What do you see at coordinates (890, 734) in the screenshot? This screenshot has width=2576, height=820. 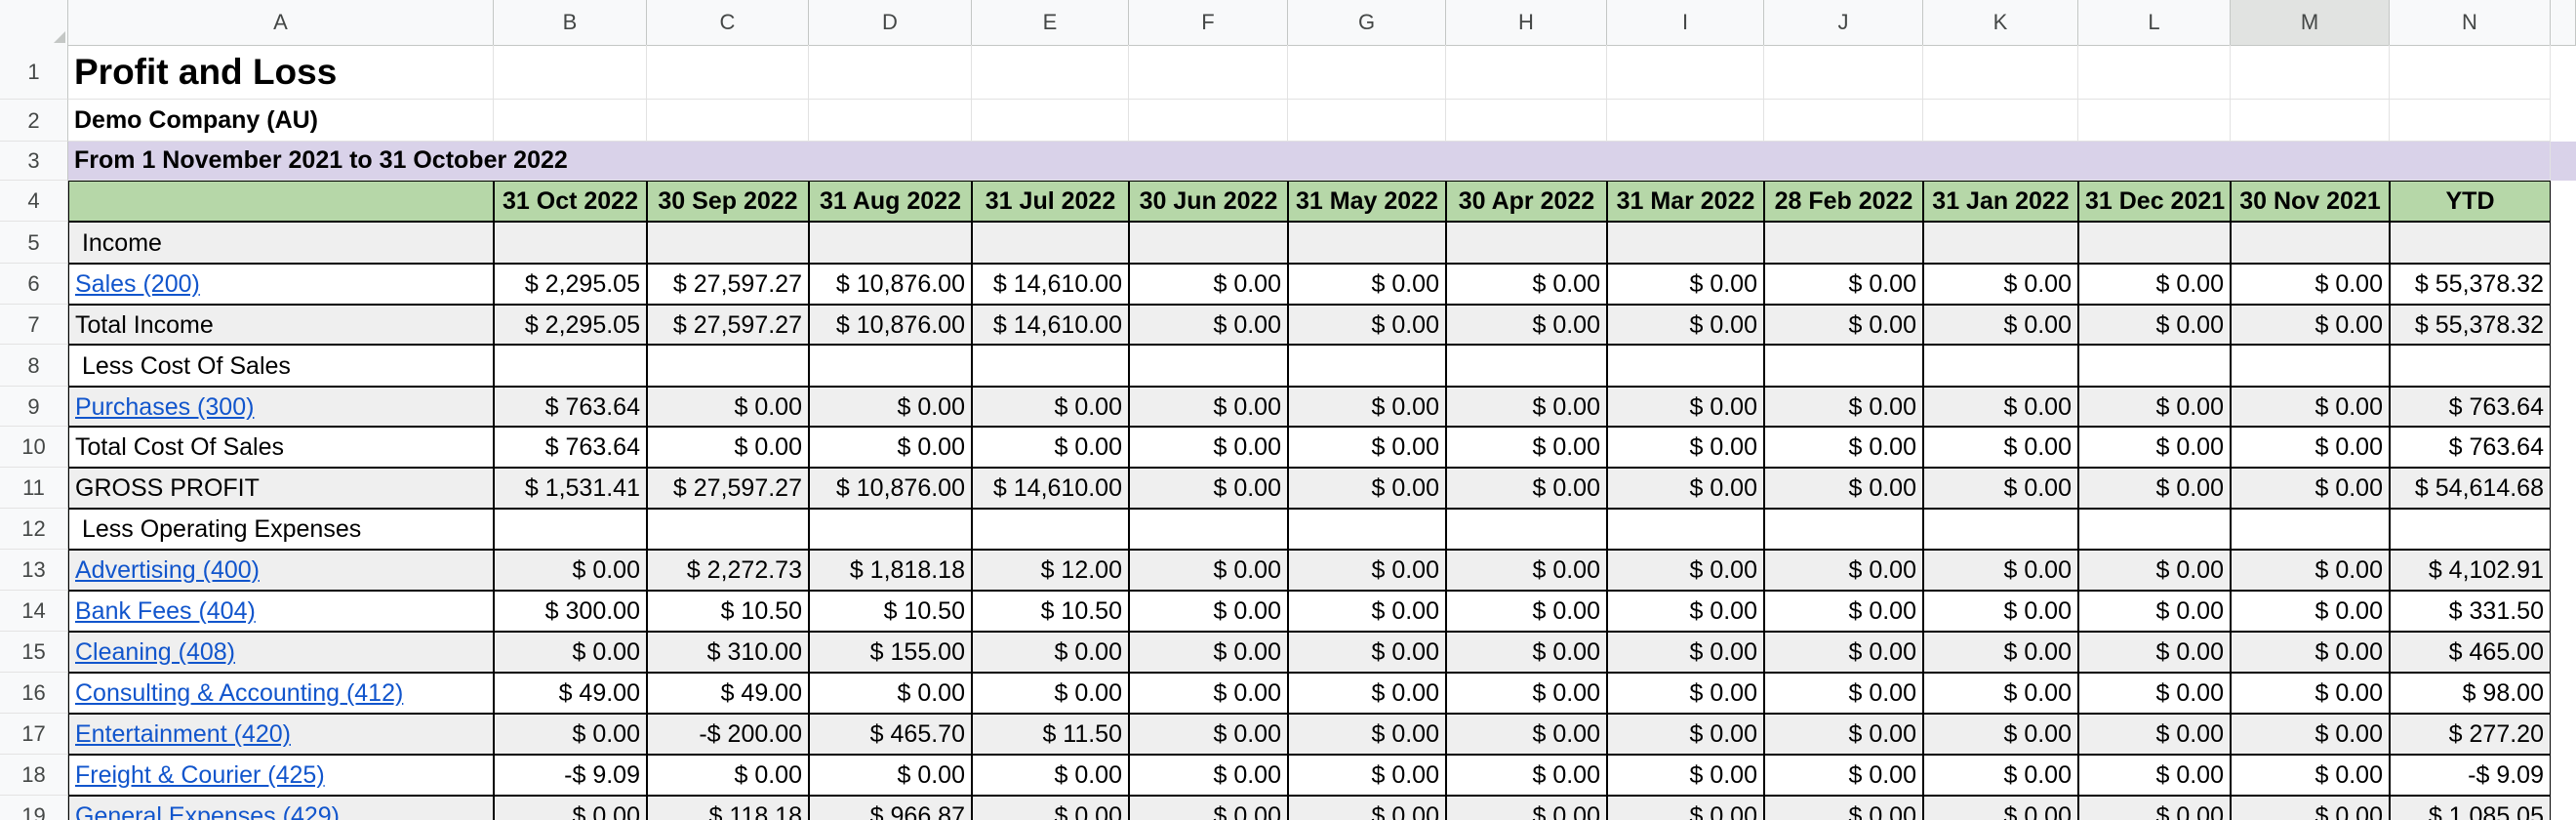 I see `value-cell: $ 465.70` at bounding box center [890, 734].